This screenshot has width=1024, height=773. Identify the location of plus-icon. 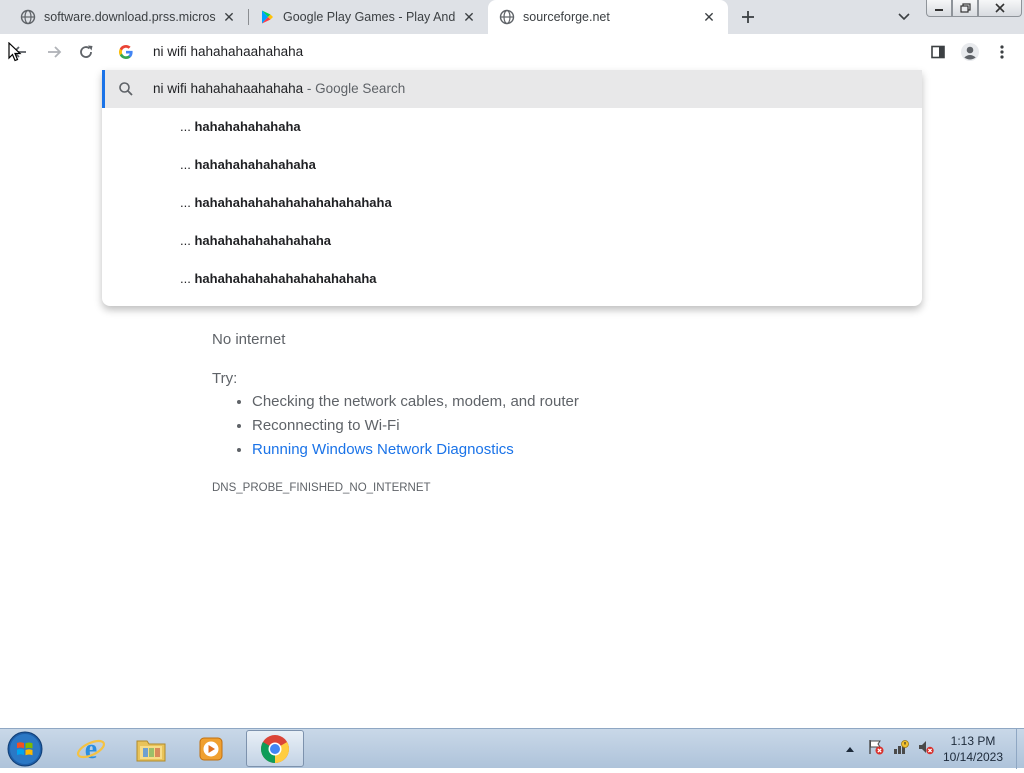
(748, 17).